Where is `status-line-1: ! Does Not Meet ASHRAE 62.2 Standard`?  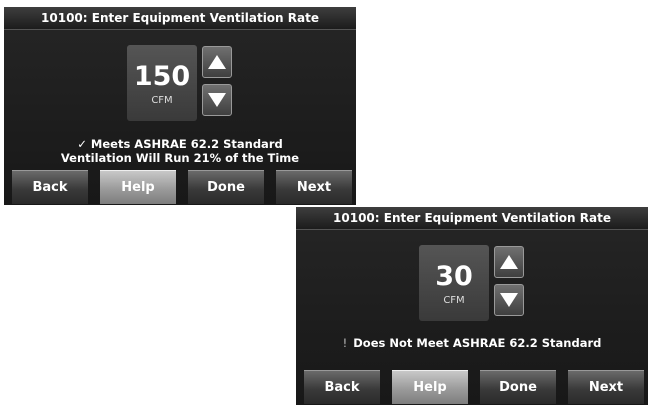 status-line-1: ! Does Not Meet ASHRAE 62.2 Standard is located at coordinates (472, 343).